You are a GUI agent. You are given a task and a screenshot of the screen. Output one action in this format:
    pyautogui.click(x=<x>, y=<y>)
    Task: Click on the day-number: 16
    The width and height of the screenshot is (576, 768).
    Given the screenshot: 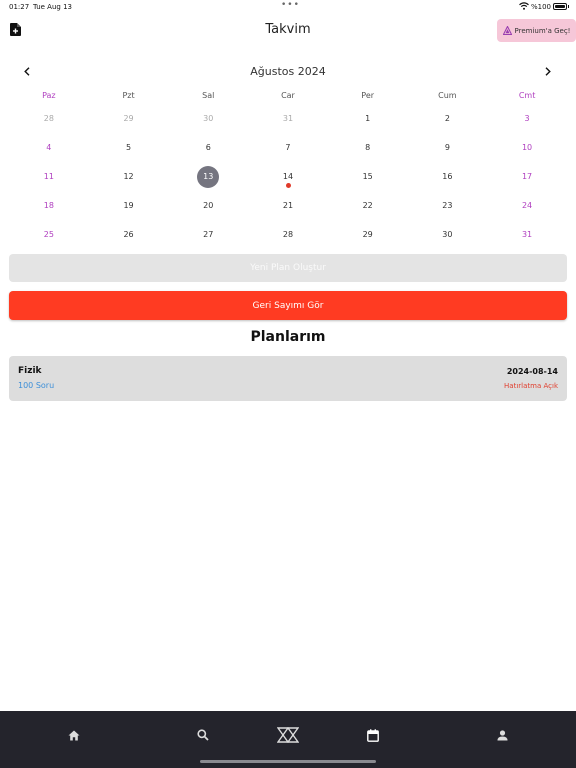 What is the action you would take?
    pyautogui.click(x=447, y=176)
    